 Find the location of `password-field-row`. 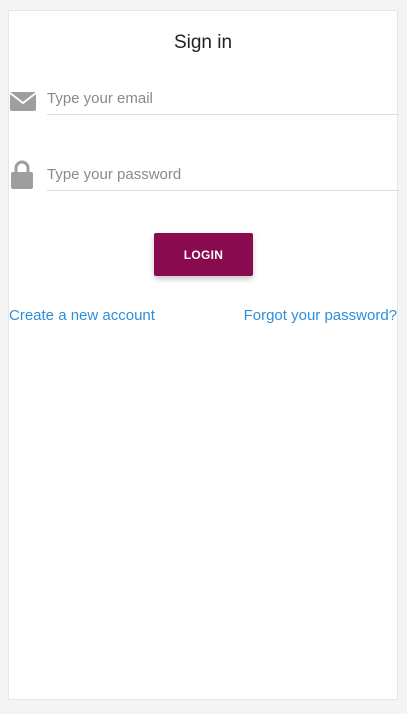

password-field-row is located at coordinates (204, 177).